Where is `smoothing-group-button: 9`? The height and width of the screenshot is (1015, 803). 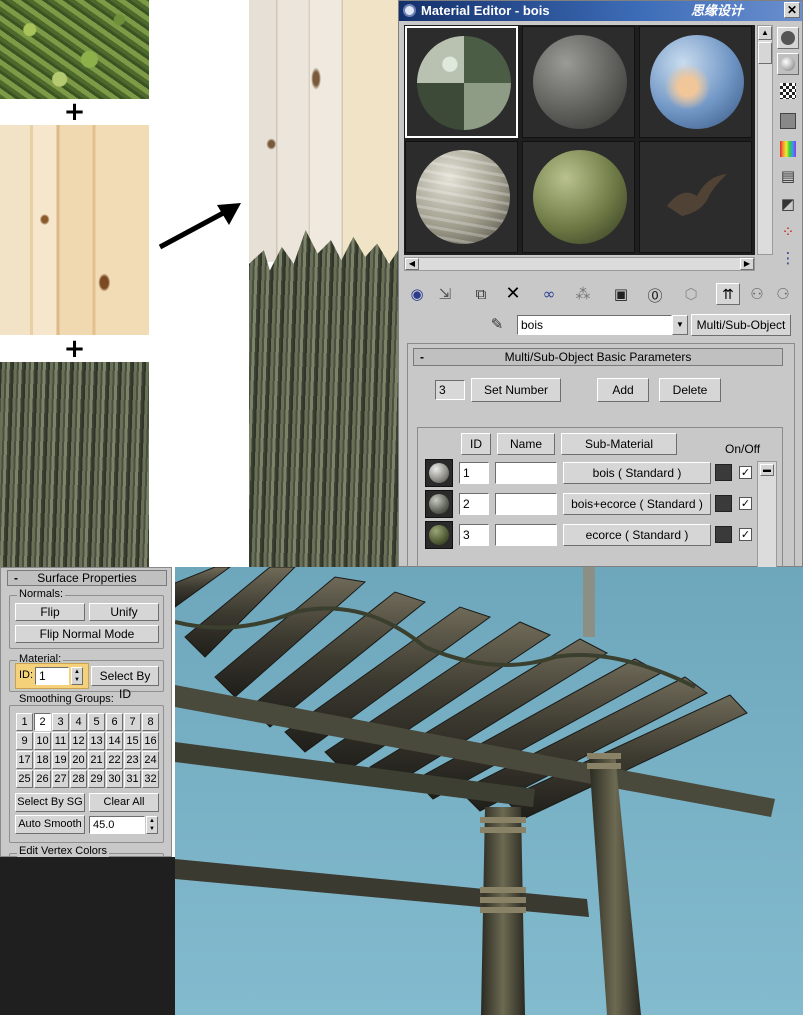 smoothing-group-button: 9 is located at coordinates (24, 741).